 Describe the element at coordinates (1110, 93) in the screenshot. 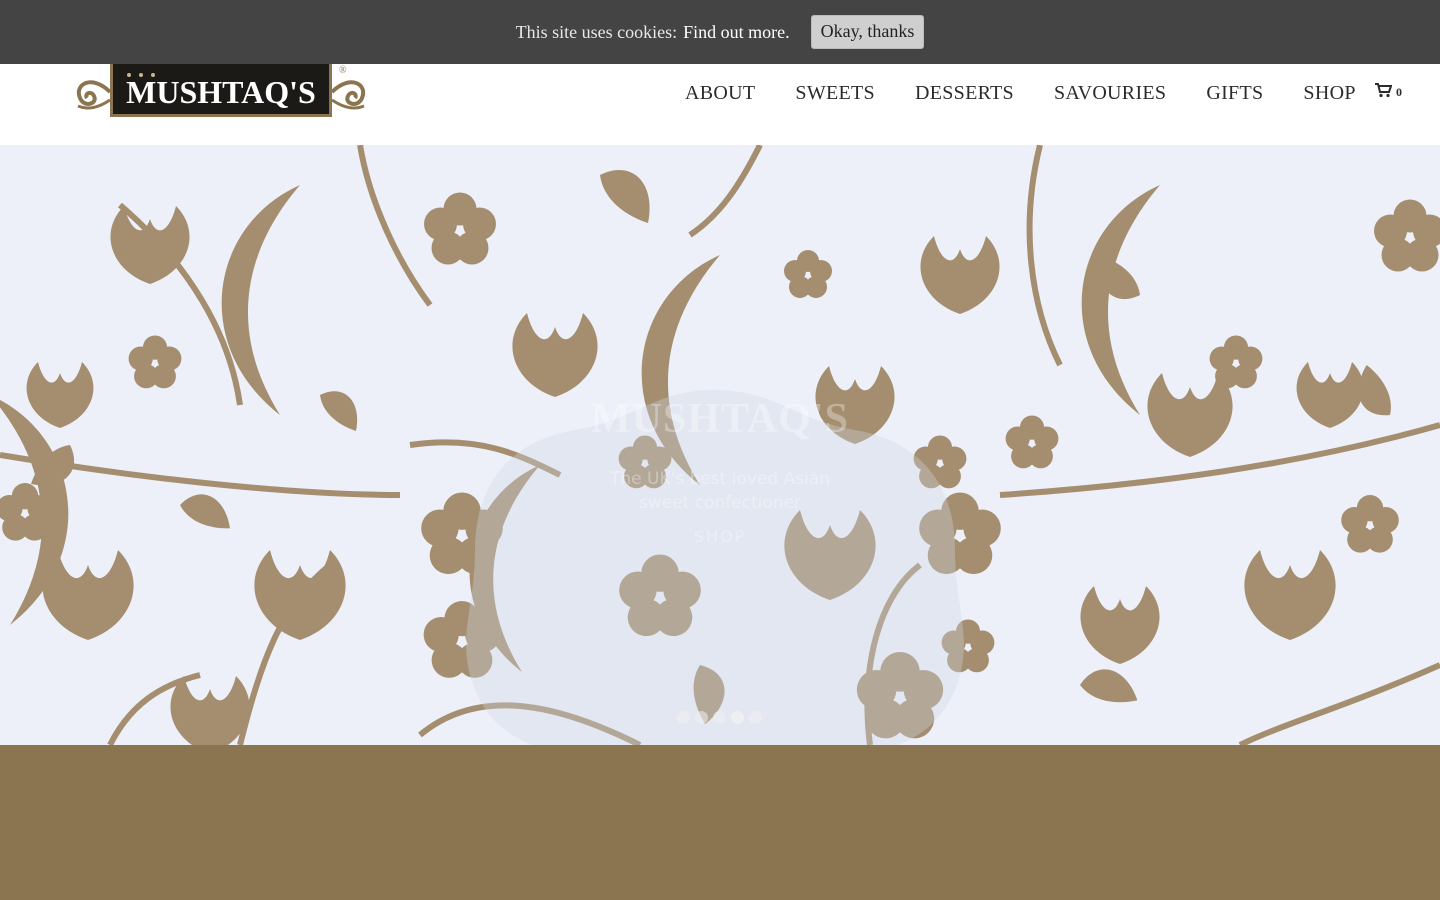

I see `nav-savouries: SAVOURIES` at that location.